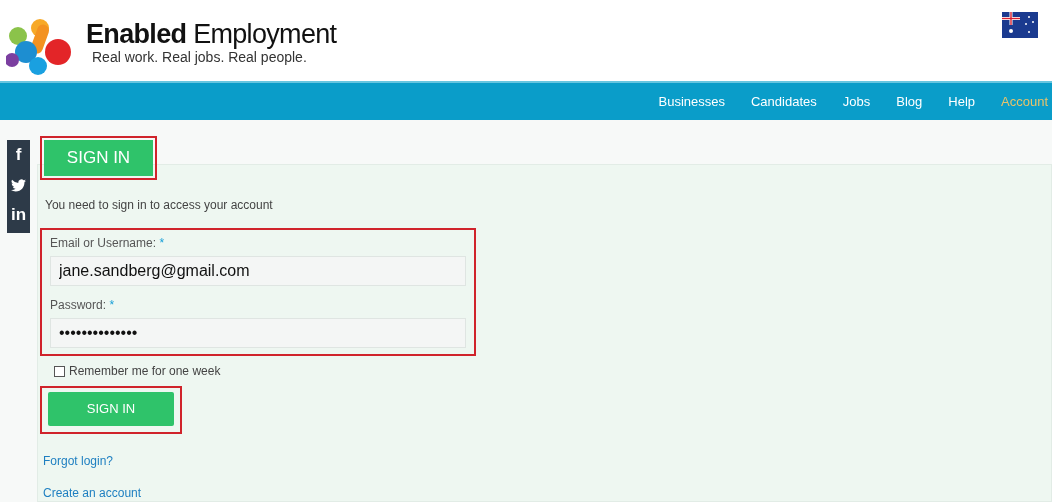 Image resolution: width=1052 pixels, height=502 pixels. Describe the element at coordinates (691, 101) in the screenshot. I see `nav-link: Businesses` at that location.